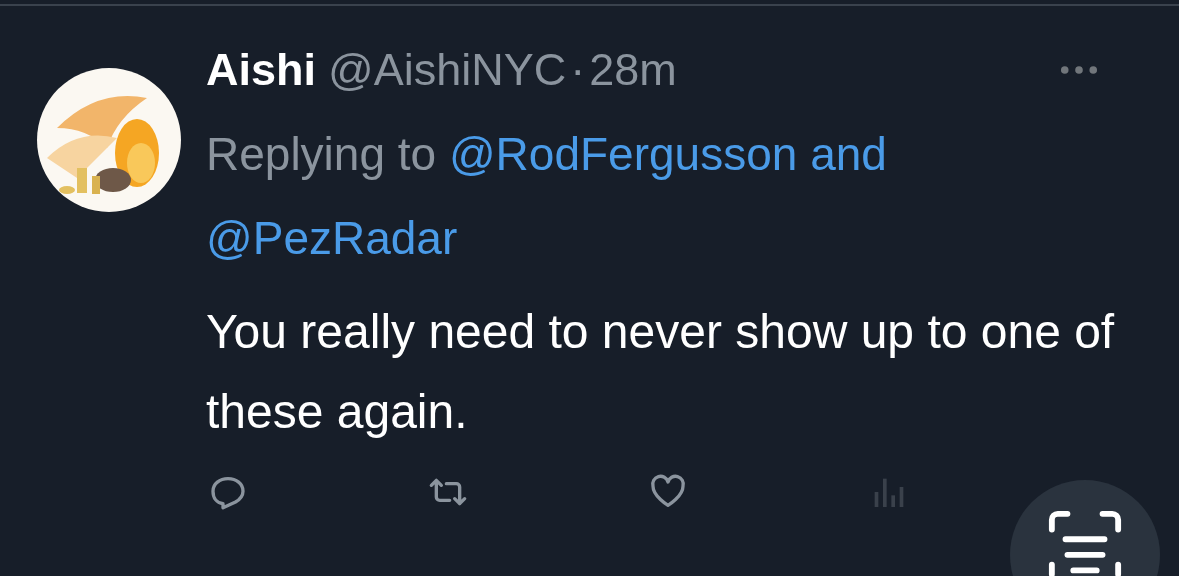  What do you see at coordinates (1079, 70) in the screenshot?
I see `more-icon` at bounding box center [1079, 70].